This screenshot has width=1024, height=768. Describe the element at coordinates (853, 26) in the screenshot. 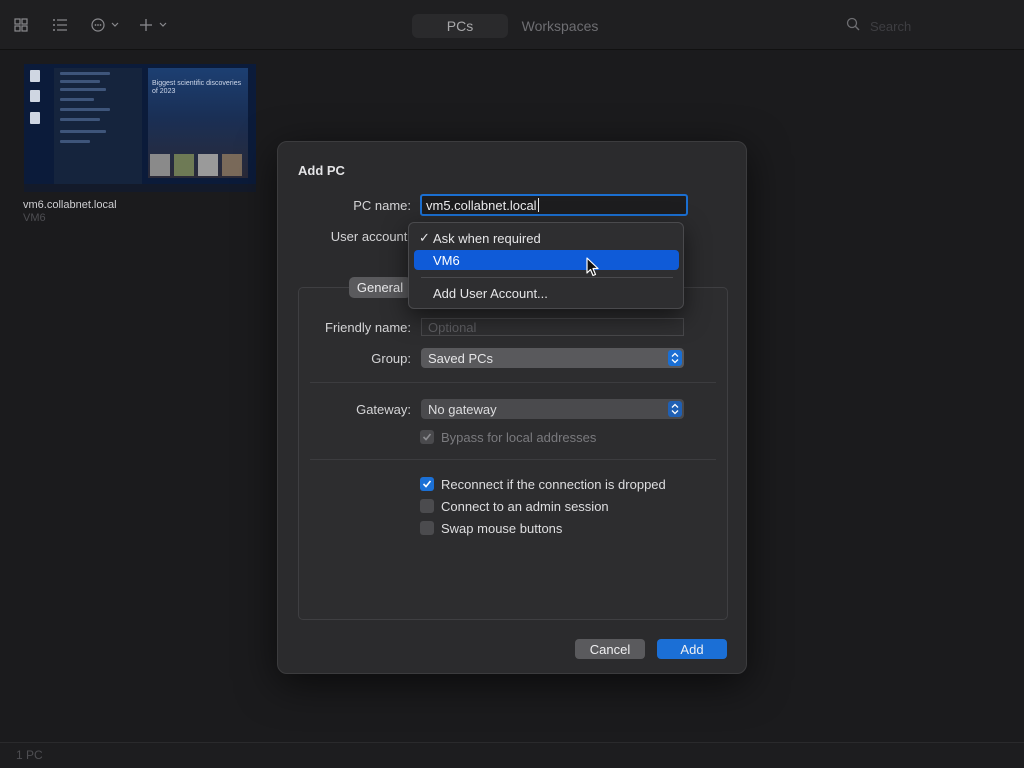

I see `search-icon` at that location.